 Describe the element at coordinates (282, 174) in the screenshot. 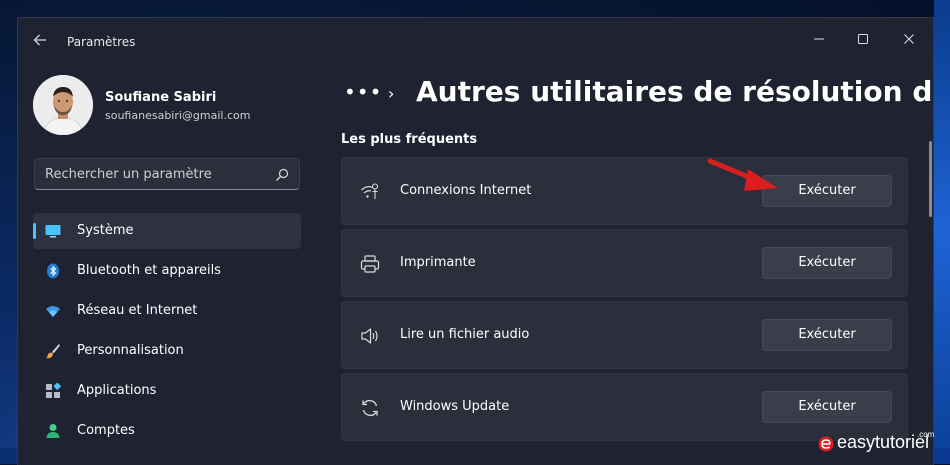

I see `search-icon` at that location.